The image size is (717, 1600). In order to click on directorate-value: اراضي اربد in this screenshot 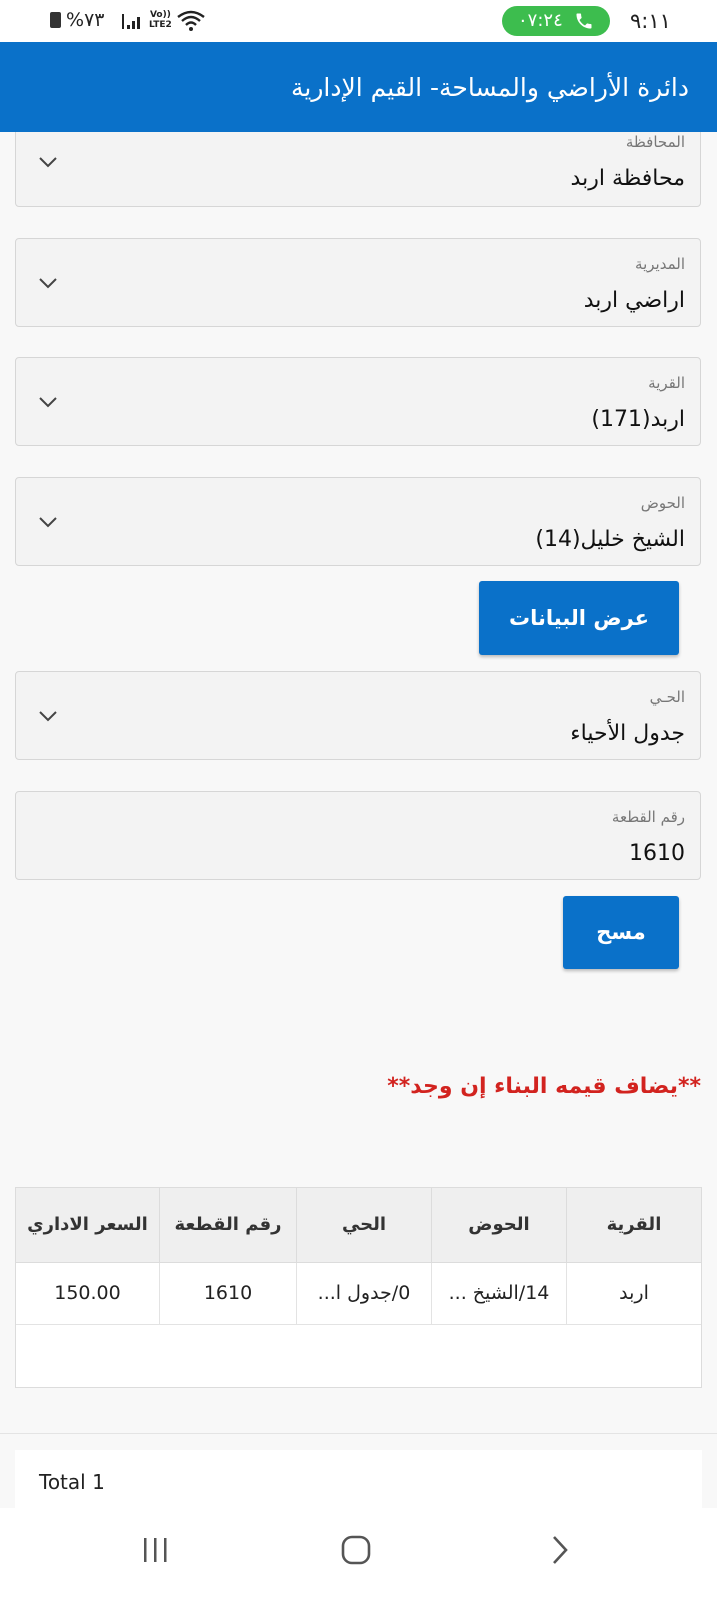, I will do `click(634, 300)`.